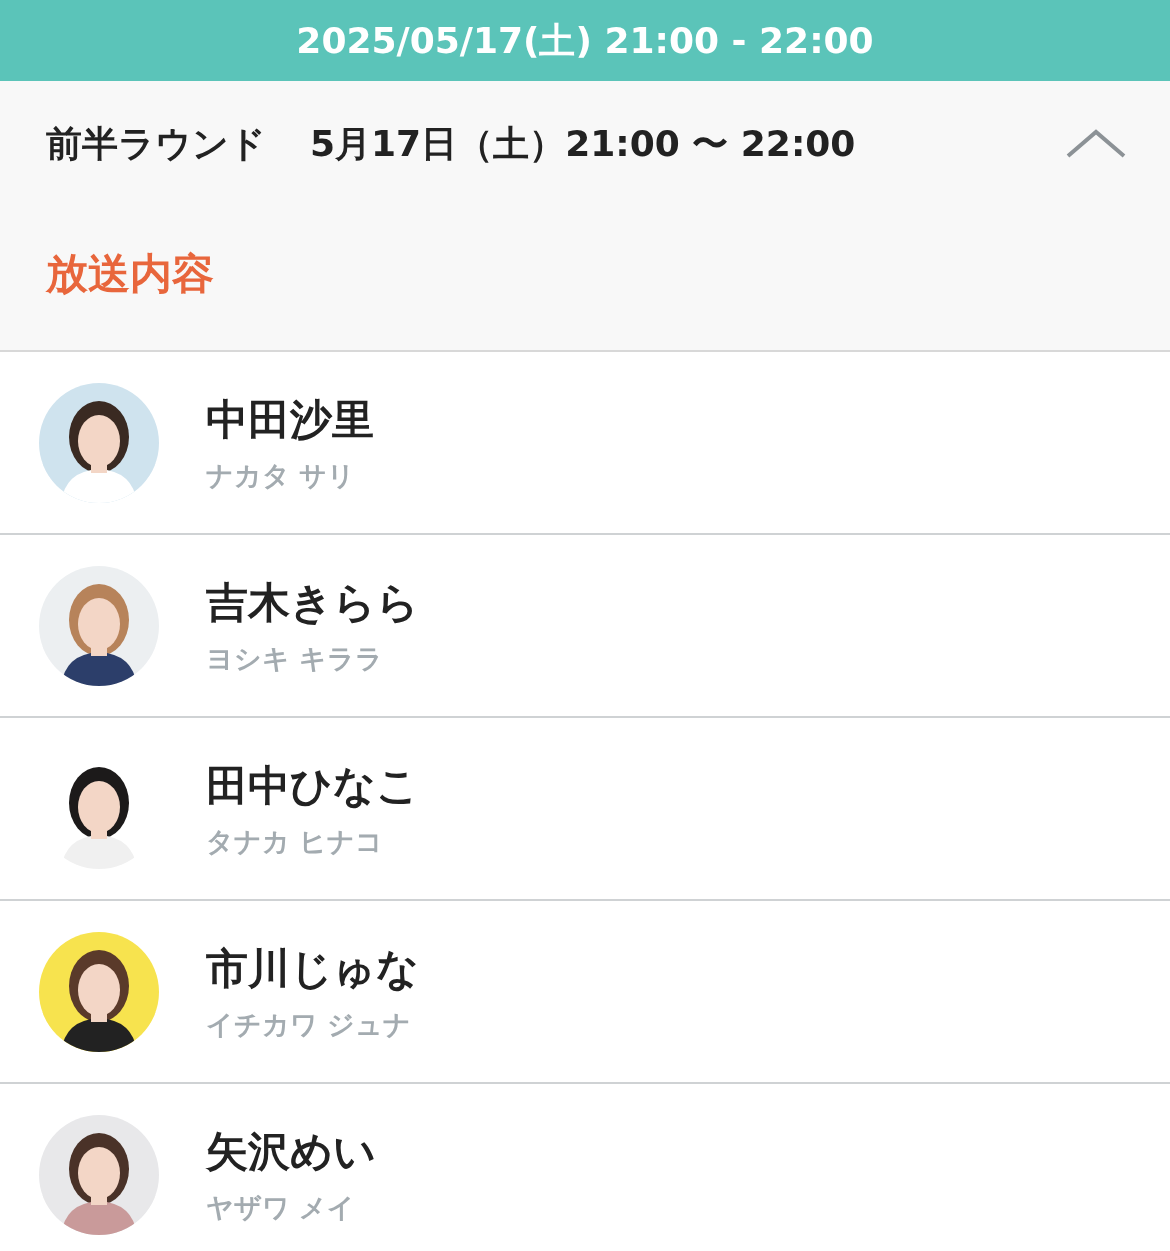 Image resolution: width=1170 pixels, height=1251 pixels. I want to click on date-time-title: 2025/05/17(土) 21:00 - 22:00, so click(585, 40).